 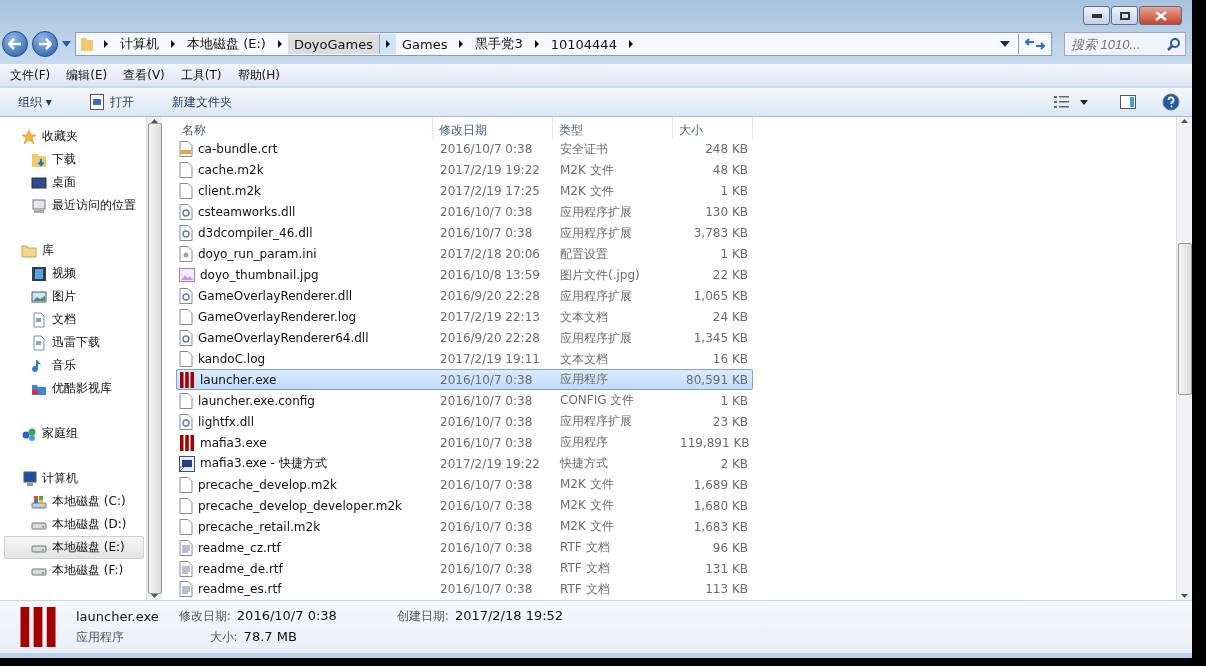 I want to click on new-folder-button: 新建文件夹, so click(x=201, y=102).